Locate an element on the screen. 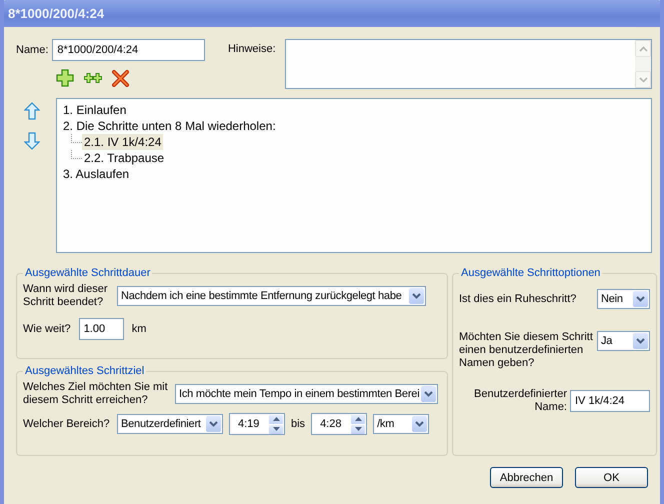  dropdown: /km is located at coordinates (401, 424).